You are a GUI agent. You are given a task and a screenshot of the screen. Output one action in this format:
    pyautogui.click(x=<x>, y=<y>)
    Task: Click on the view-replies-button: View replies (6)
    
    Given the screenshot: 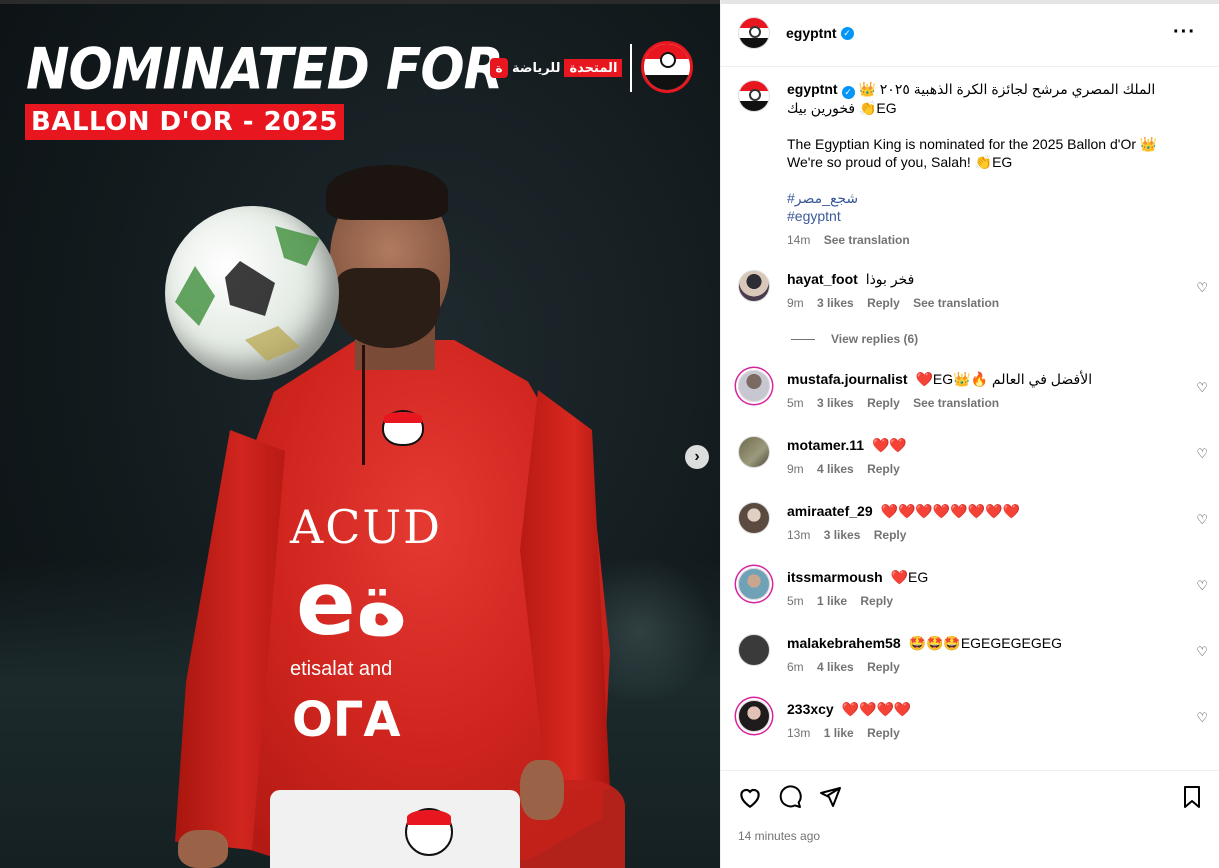 What is the action you would take?
    pyautogui.click(x=854, y=339)
    